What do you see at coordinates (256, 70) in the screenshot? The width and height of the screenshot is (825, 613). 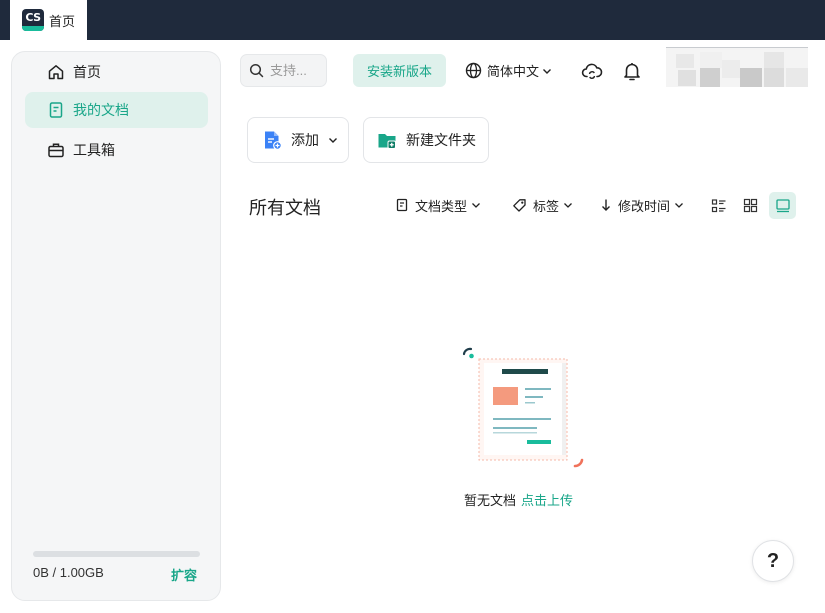 I see `search-icon` at bounding box center [256, 70].